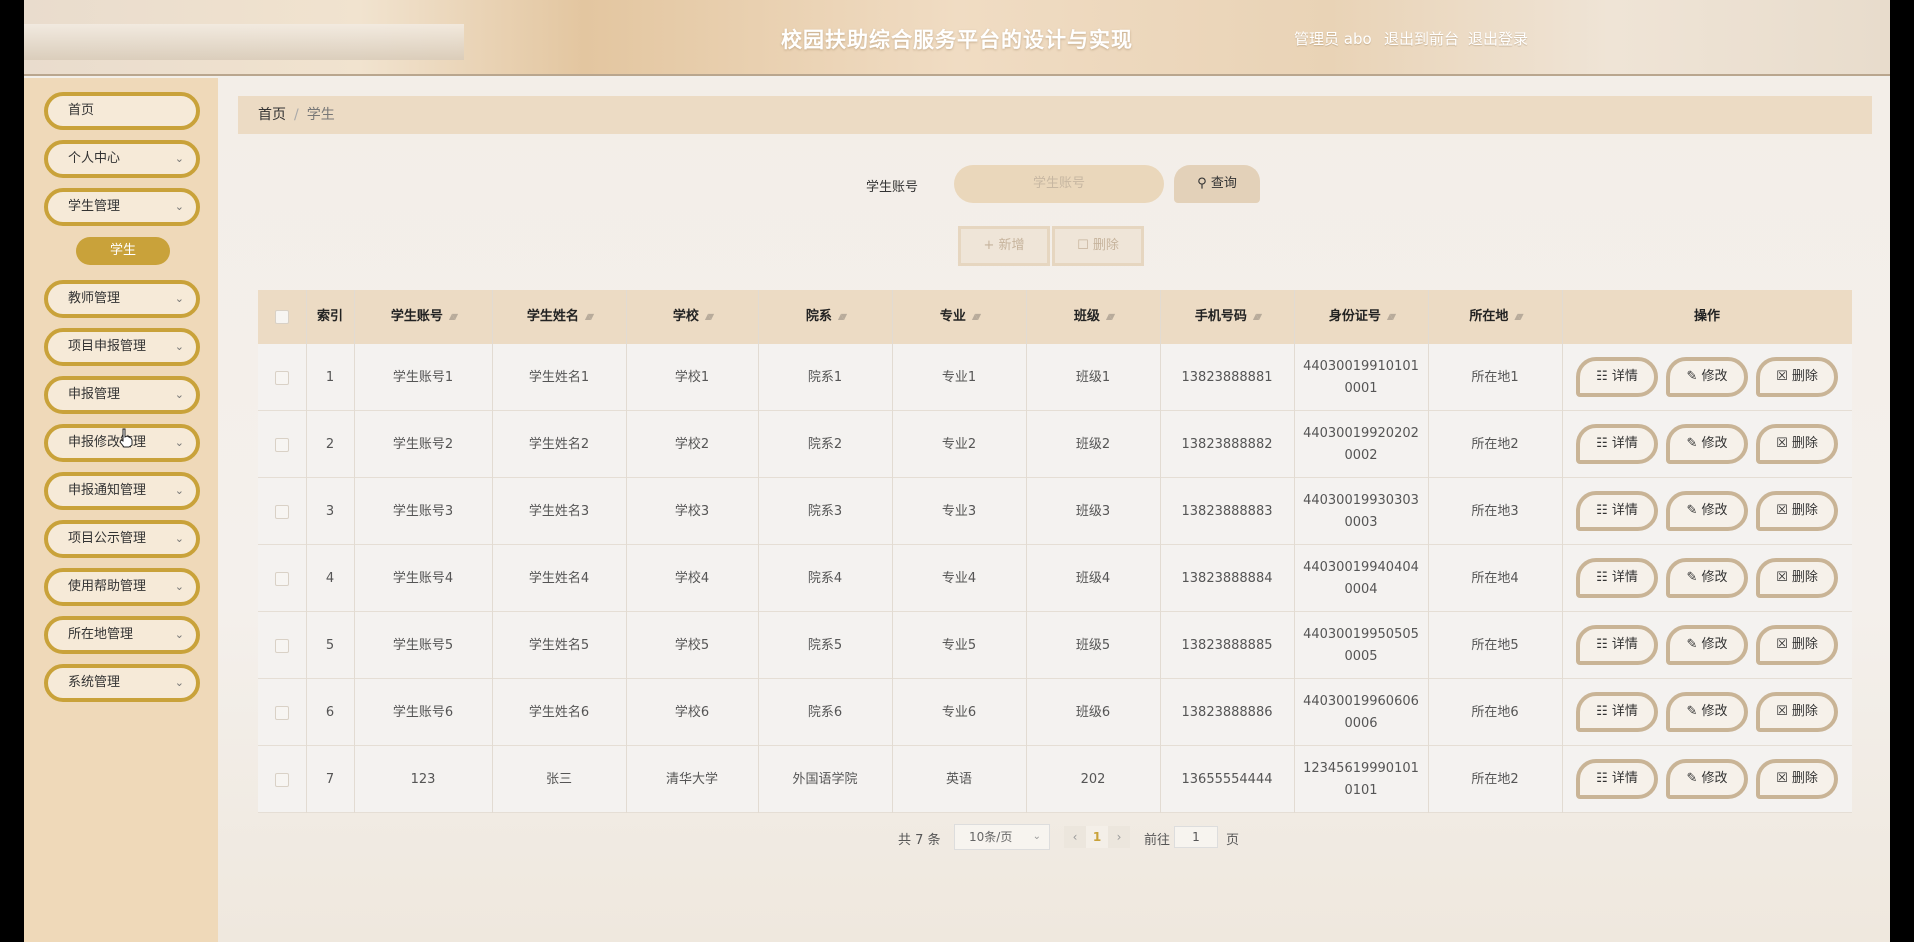 This screenshot has height=942, width=1914. I want to click on column-header-2: 学生姓名 ▲▼, so click(559, 317).